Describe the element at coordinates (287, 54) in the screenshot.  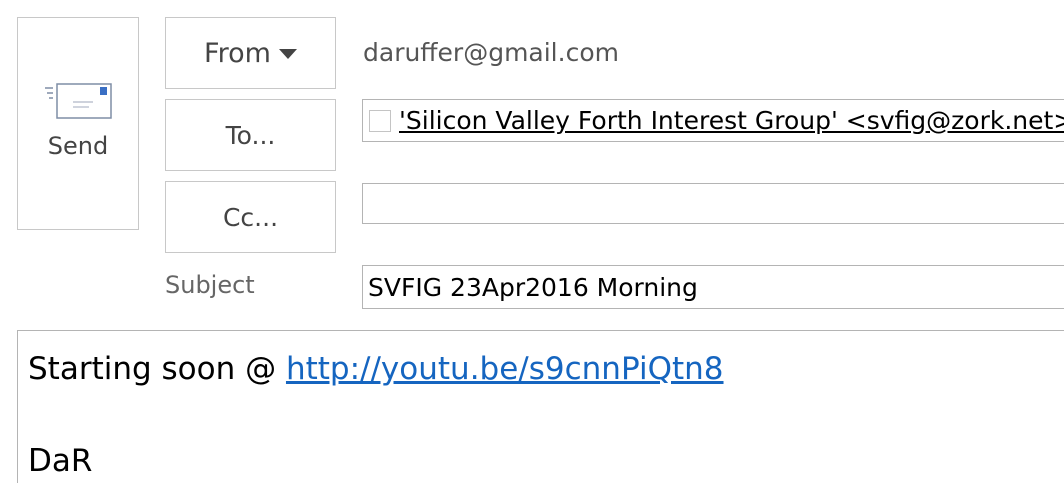
I see `caret-down-icon` at that location.